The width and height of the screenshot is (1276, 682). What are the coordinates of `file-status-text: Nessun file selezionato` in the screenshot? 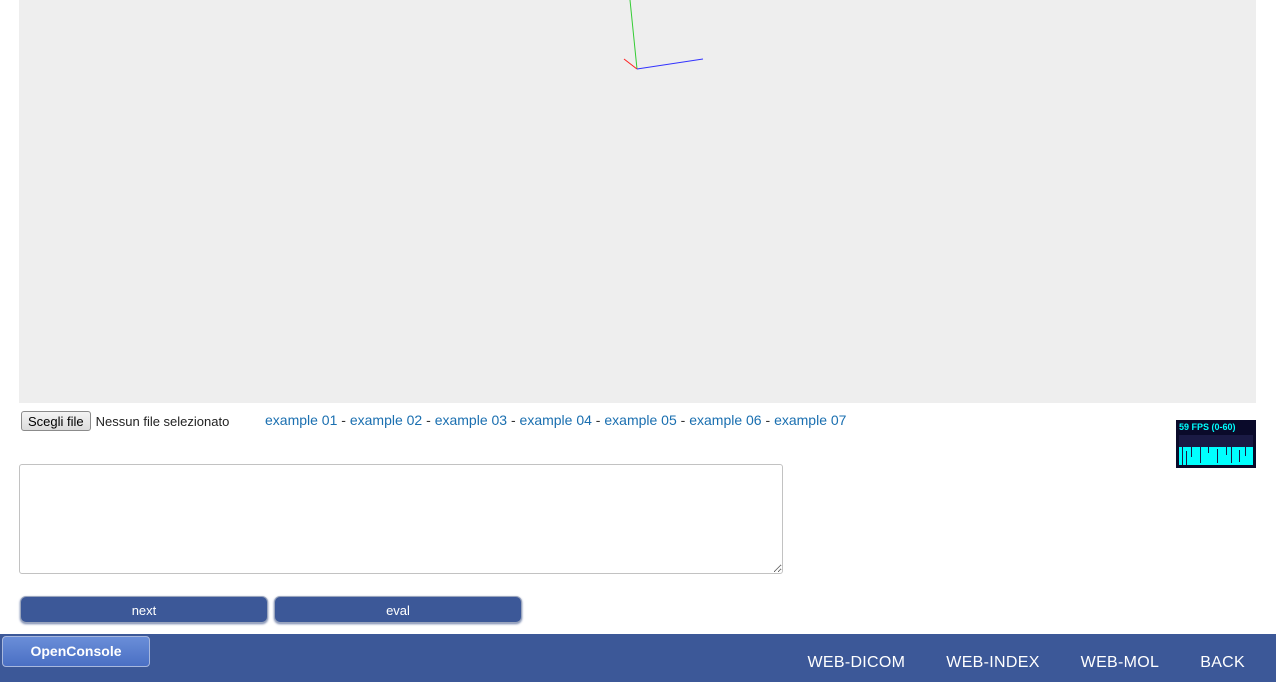 It's located at (162, 421).